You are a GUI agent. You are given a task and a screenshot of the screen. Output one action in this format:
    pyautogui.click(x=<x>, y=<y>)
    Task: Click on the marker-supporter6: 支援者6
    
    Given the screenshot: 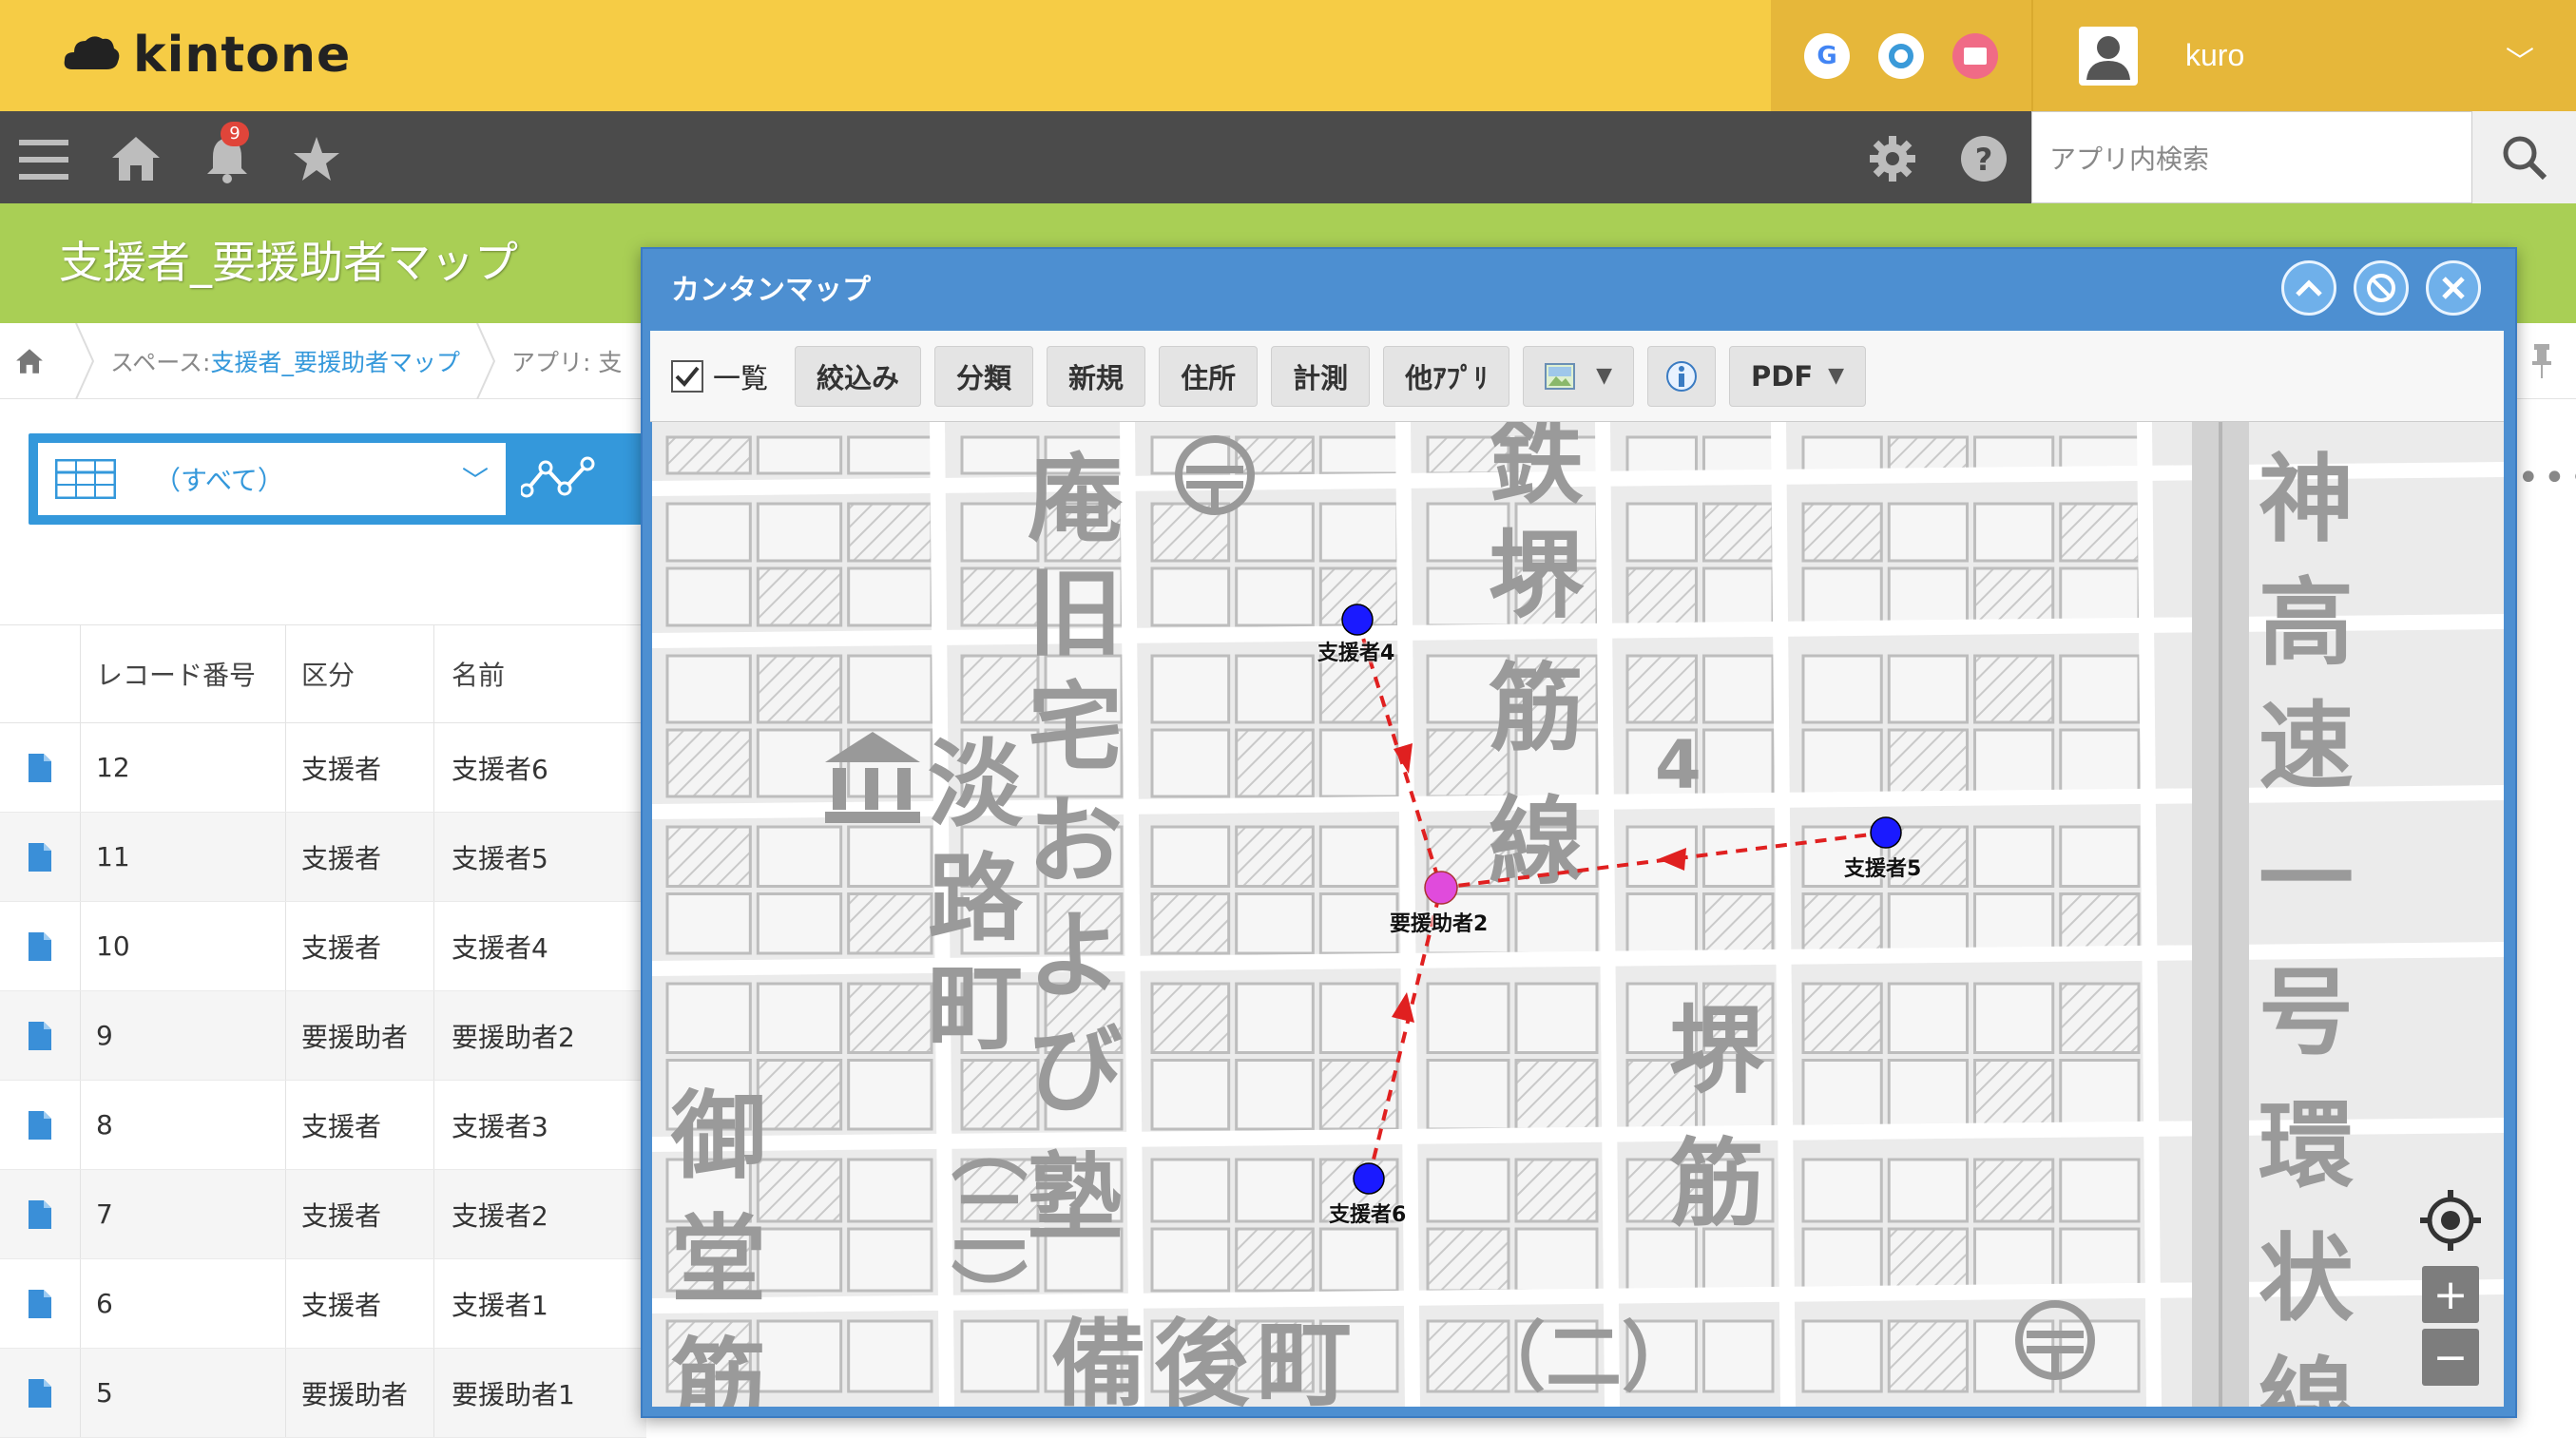 What is the action you would take?
    pyautogui.click(x=1368, y=1213)
    